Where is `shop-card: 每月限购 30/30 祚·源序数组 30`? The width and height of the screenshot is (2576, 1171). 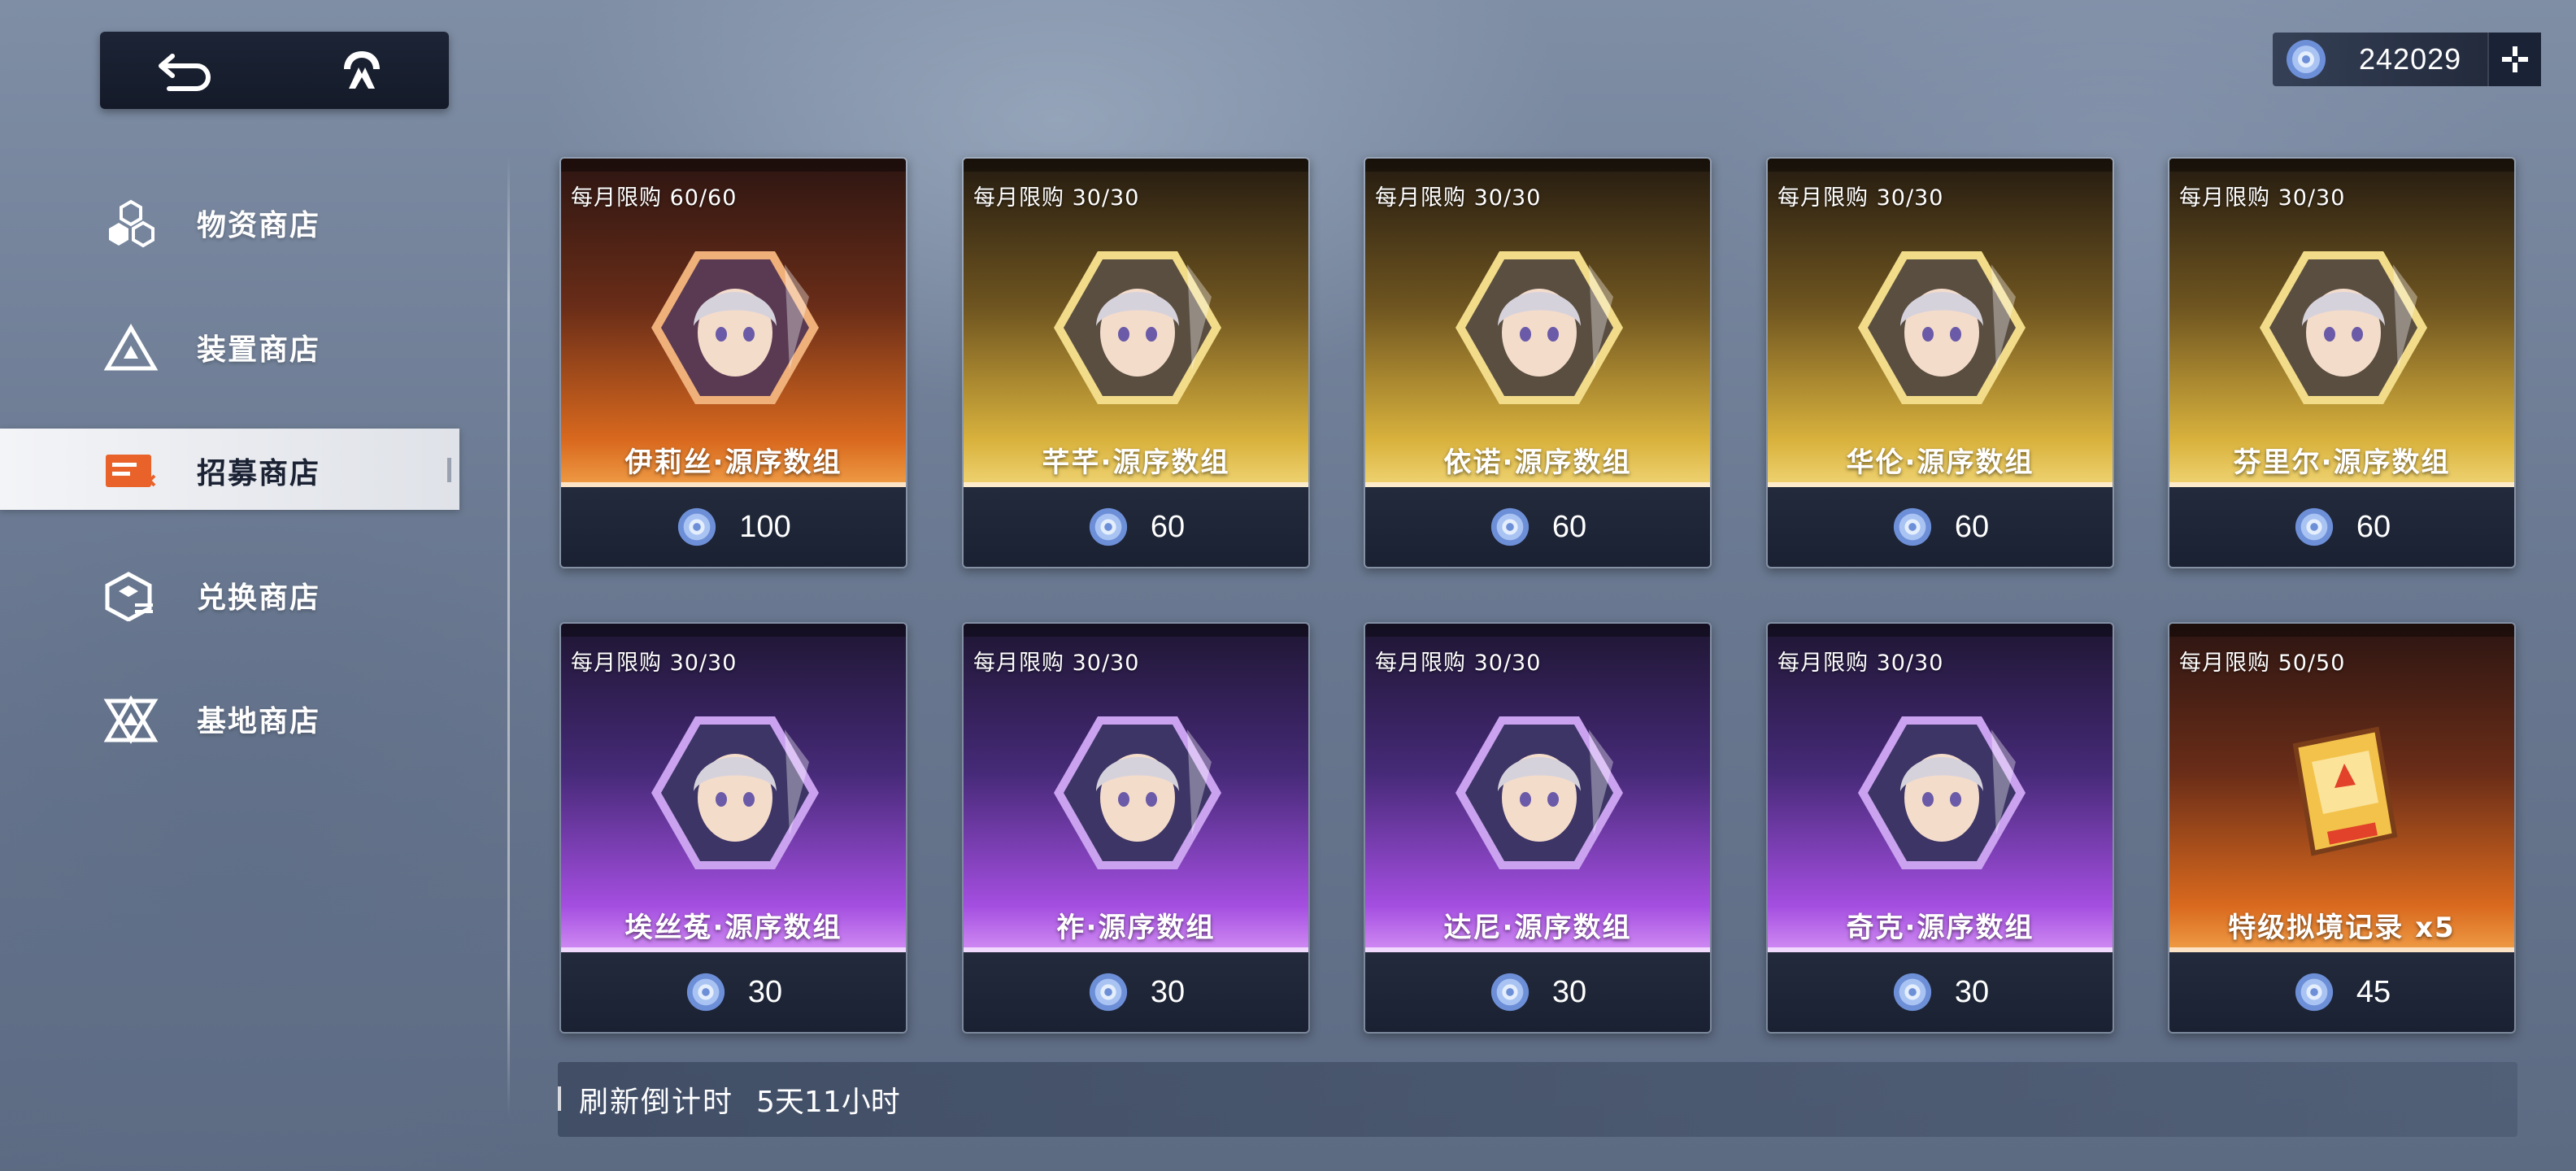 shop-card: 每月限购 30/30 祚·源序数组 30 is located at coordinates (1136, 828).